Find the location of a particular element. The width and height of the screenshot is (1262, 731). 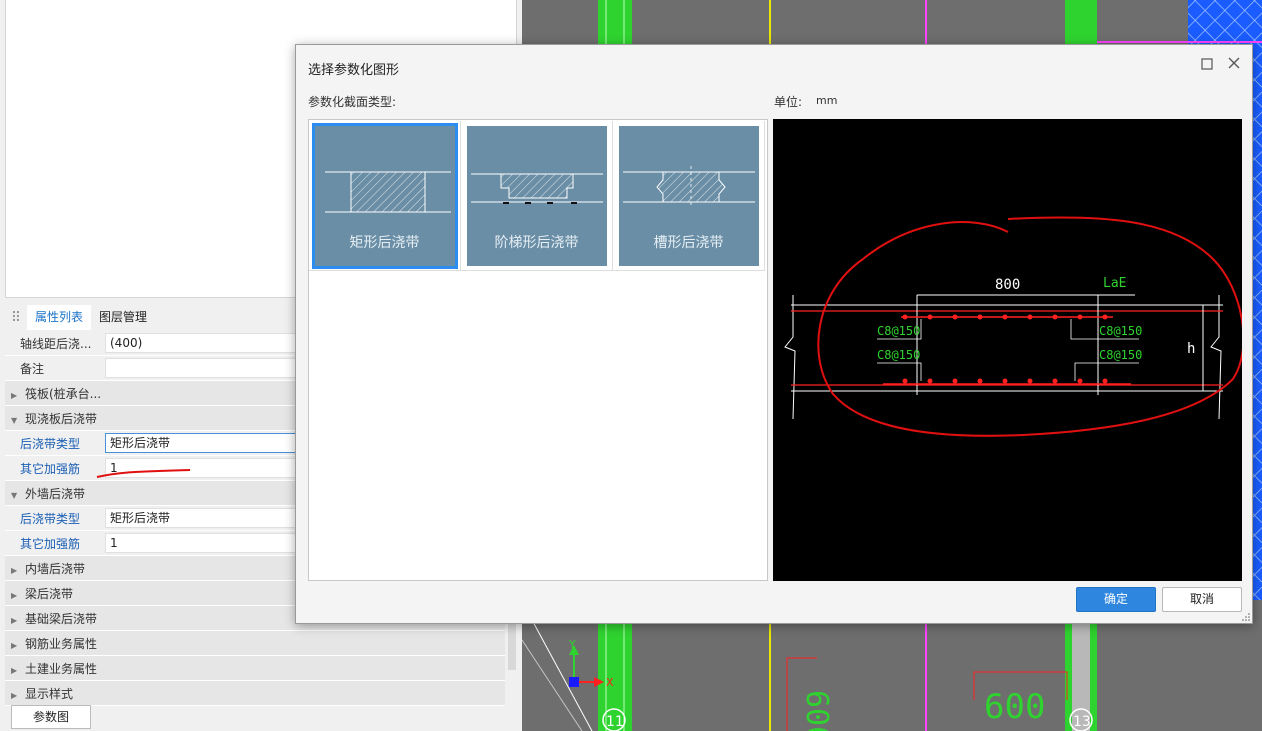

preview-drawing: 800 LaE C8@150 C8@150 C8@150 C8@150 h is located at coordinates (1014, 326).